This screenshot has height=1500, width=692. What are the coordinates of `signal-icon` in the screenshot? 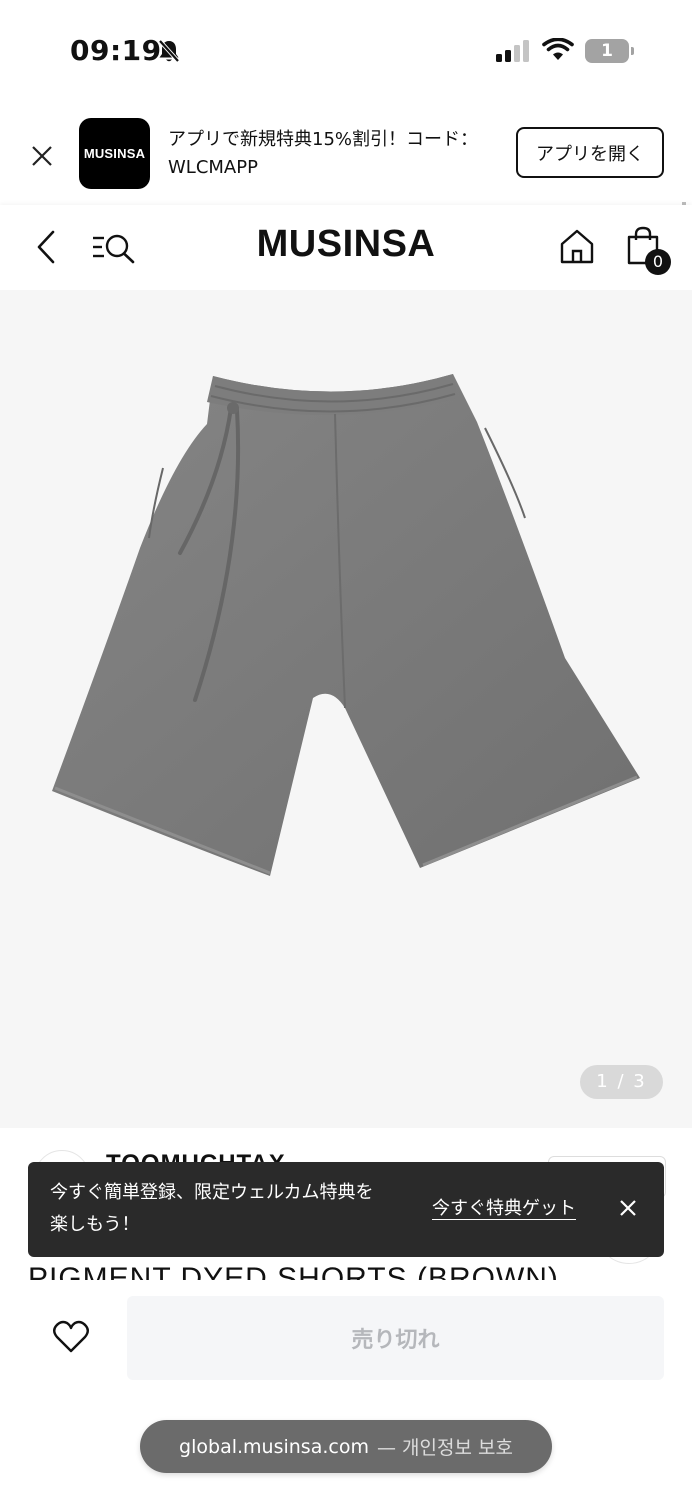 It's located at (512, 51).